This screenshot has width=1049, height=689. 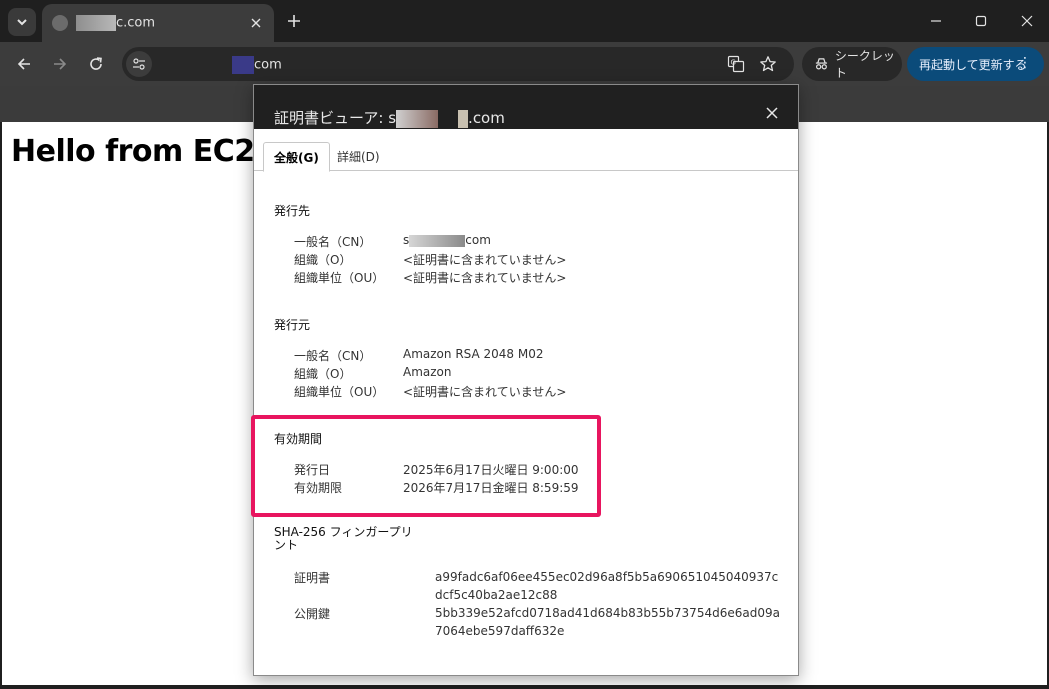 What do you see at coordinates (292, 325) in the screenshot?
I see `section-issued-by-title: 発行元` at bounding box center [292, 325].